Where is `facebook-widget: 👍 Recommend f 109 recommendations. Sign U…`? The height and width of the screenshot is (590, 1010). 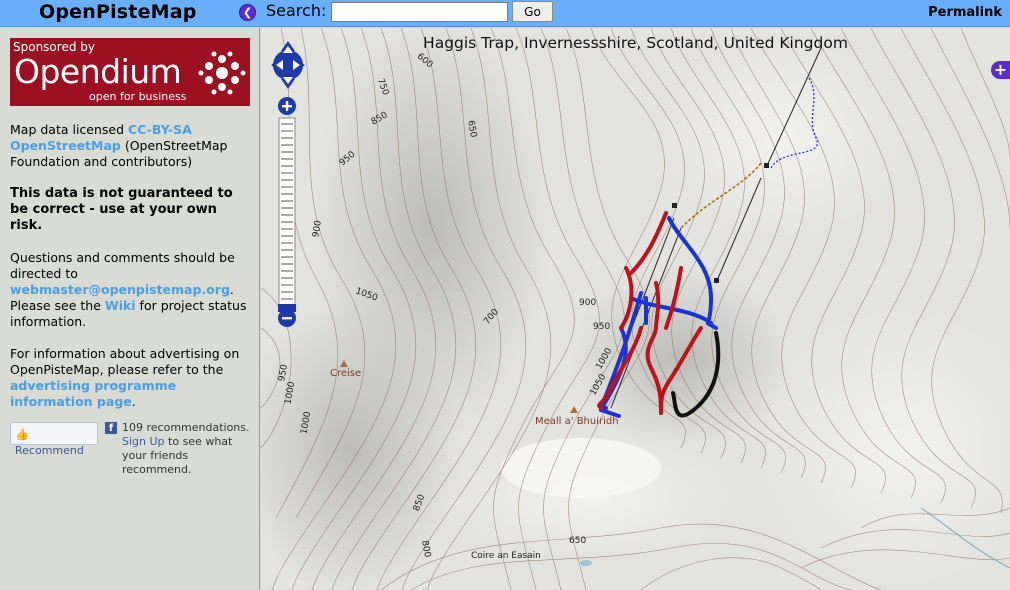 facebook-widget: 👍 Recommend f 109 recommendations. Sign U… is located at coordinates (130, 448).